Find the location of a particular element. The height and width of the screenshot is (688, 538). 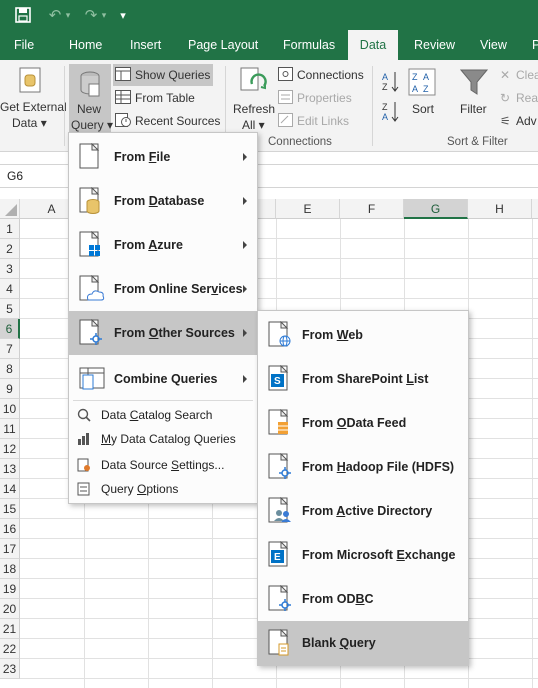

access-key: A is located at coordinates (341, 511).